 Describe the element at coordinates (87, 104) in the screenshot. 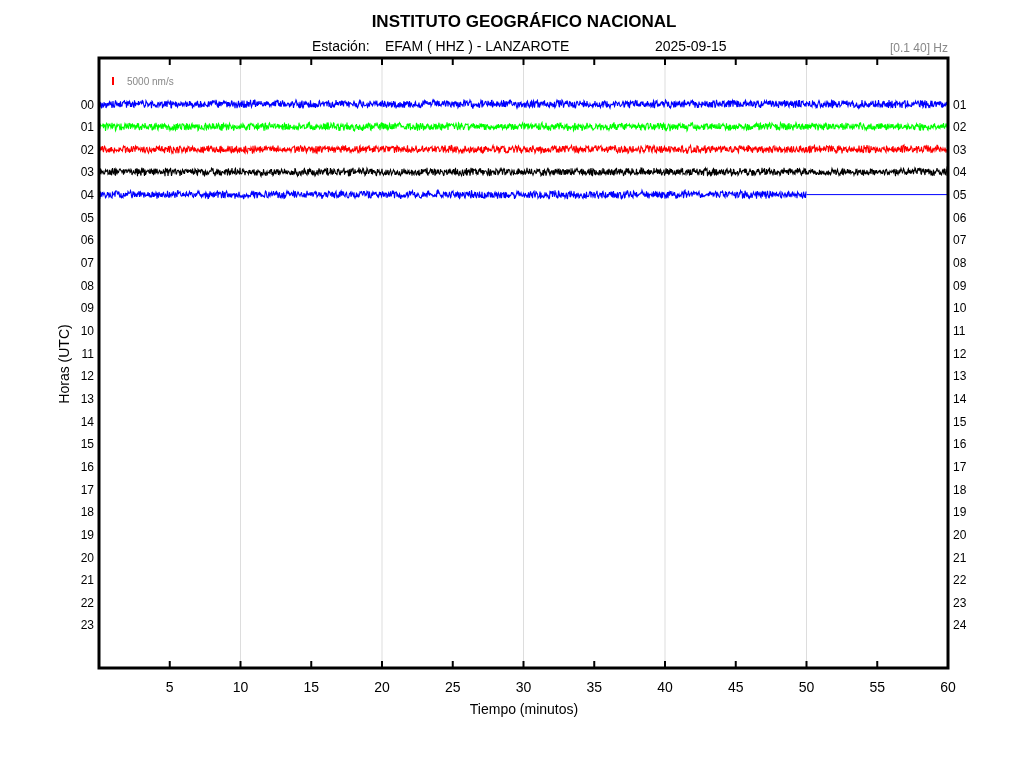

I see `hour-label: 00` at that location.